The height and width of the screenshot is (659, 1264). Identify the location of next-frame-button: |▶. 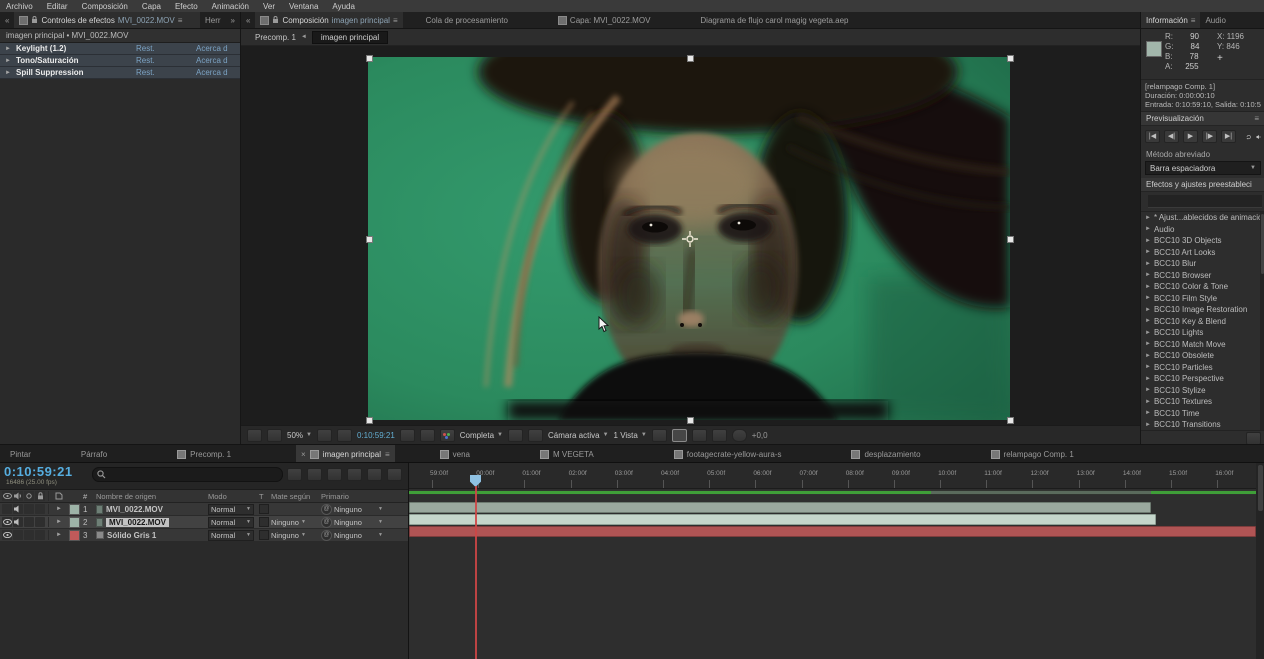
(1209, 136).